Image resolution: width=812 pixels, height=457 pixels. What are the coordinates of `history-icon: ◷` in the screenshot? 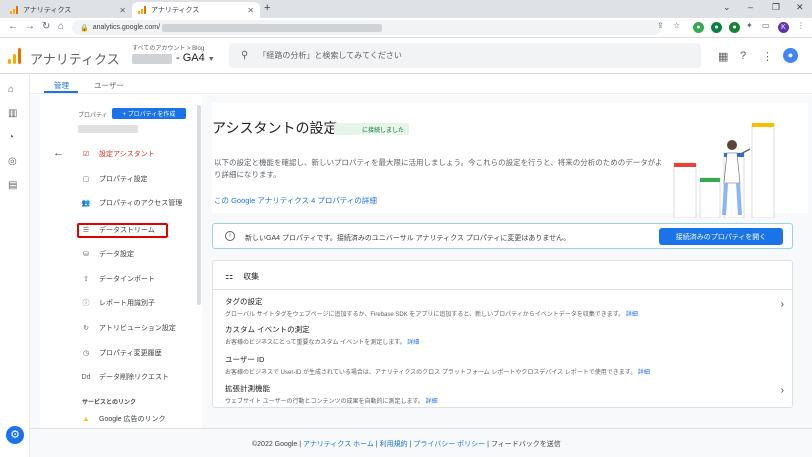 It's located at (86, 353).